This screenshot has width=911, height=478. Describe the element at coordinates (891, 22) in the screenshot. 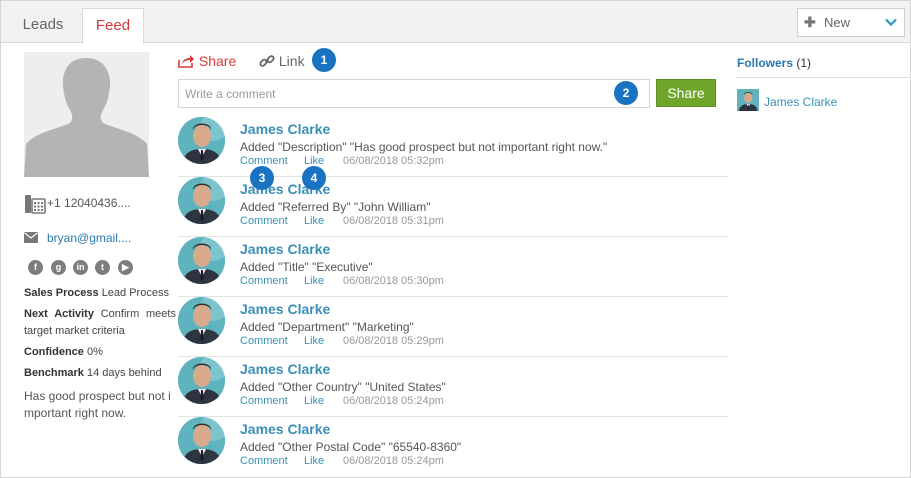

I see `chevron-down-icon` at that location.